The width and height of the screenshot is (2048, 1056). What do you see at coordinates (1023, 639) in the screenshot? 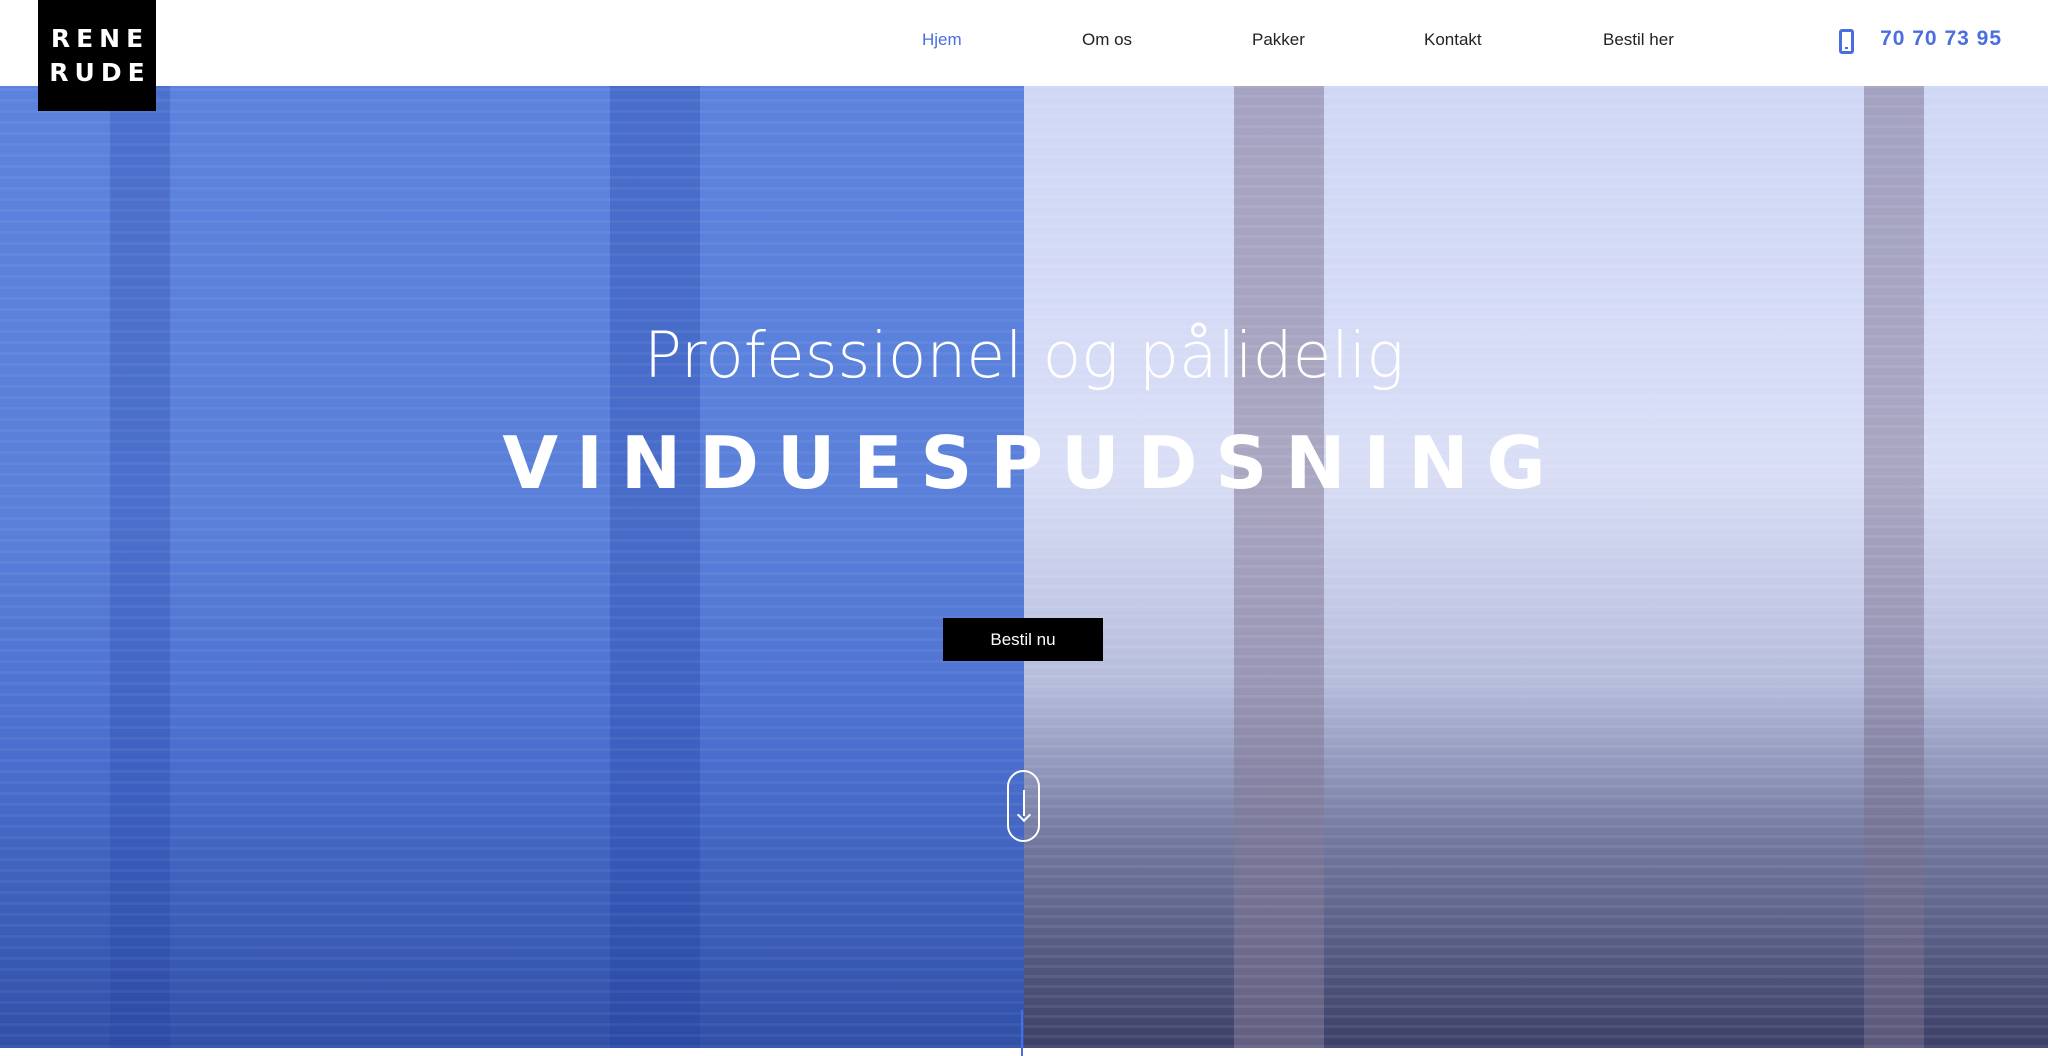
I see `order-now-button: Bestil nu` at bounding box center [1023, 639].